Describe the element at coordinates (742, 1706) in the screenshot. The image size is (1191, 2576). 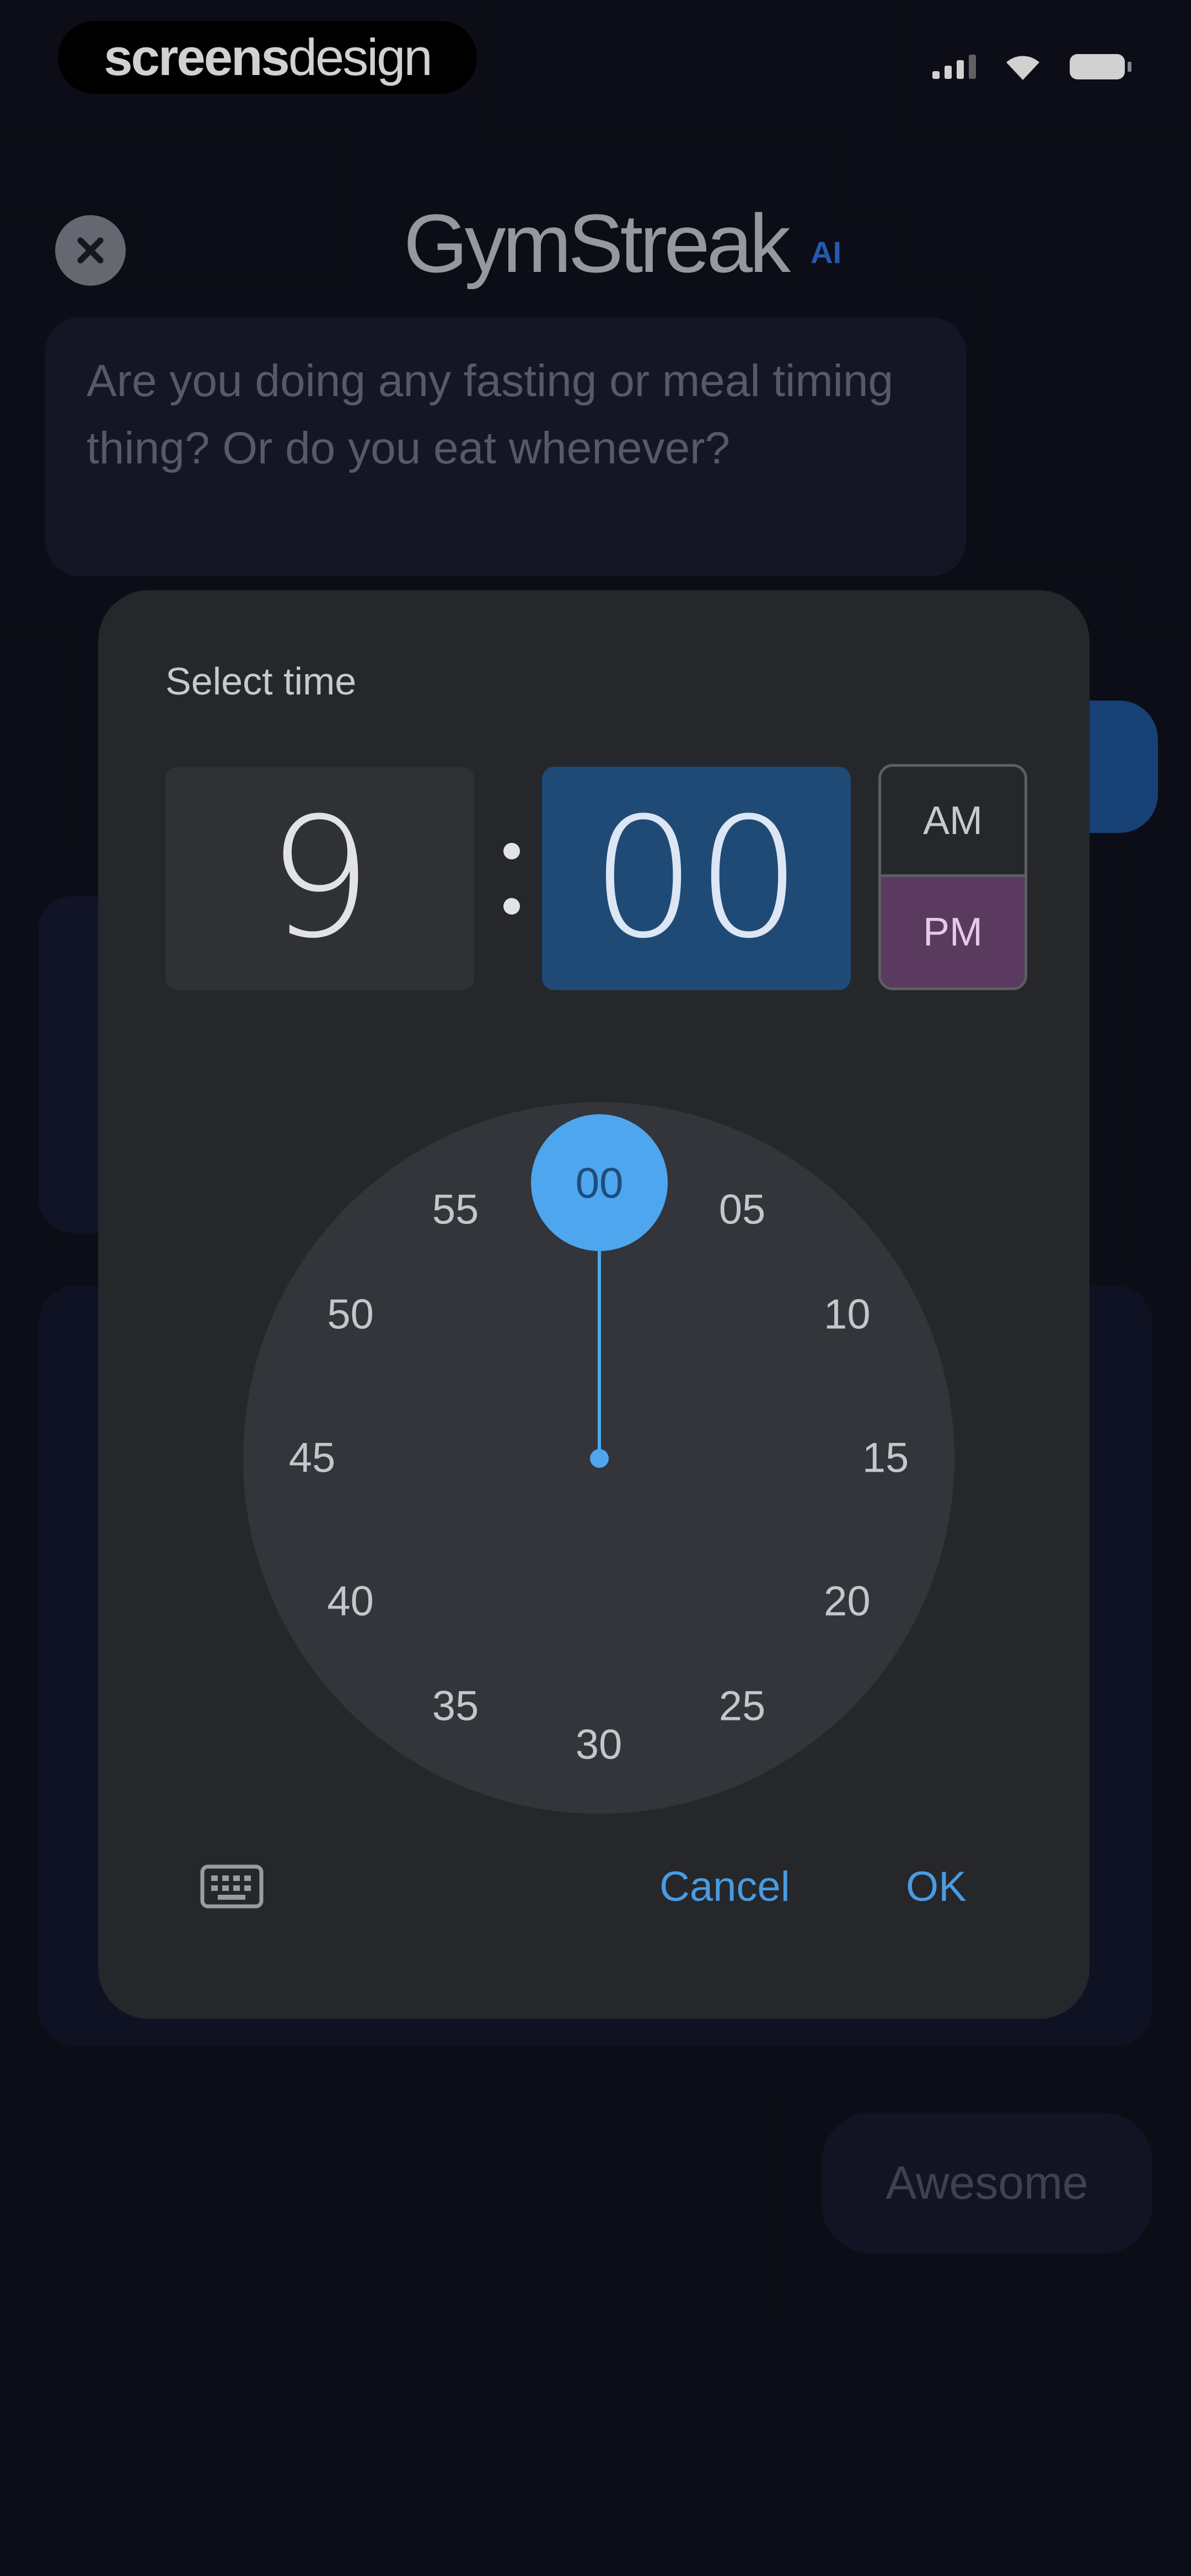
I see `dial-label-25: 25` at that location.